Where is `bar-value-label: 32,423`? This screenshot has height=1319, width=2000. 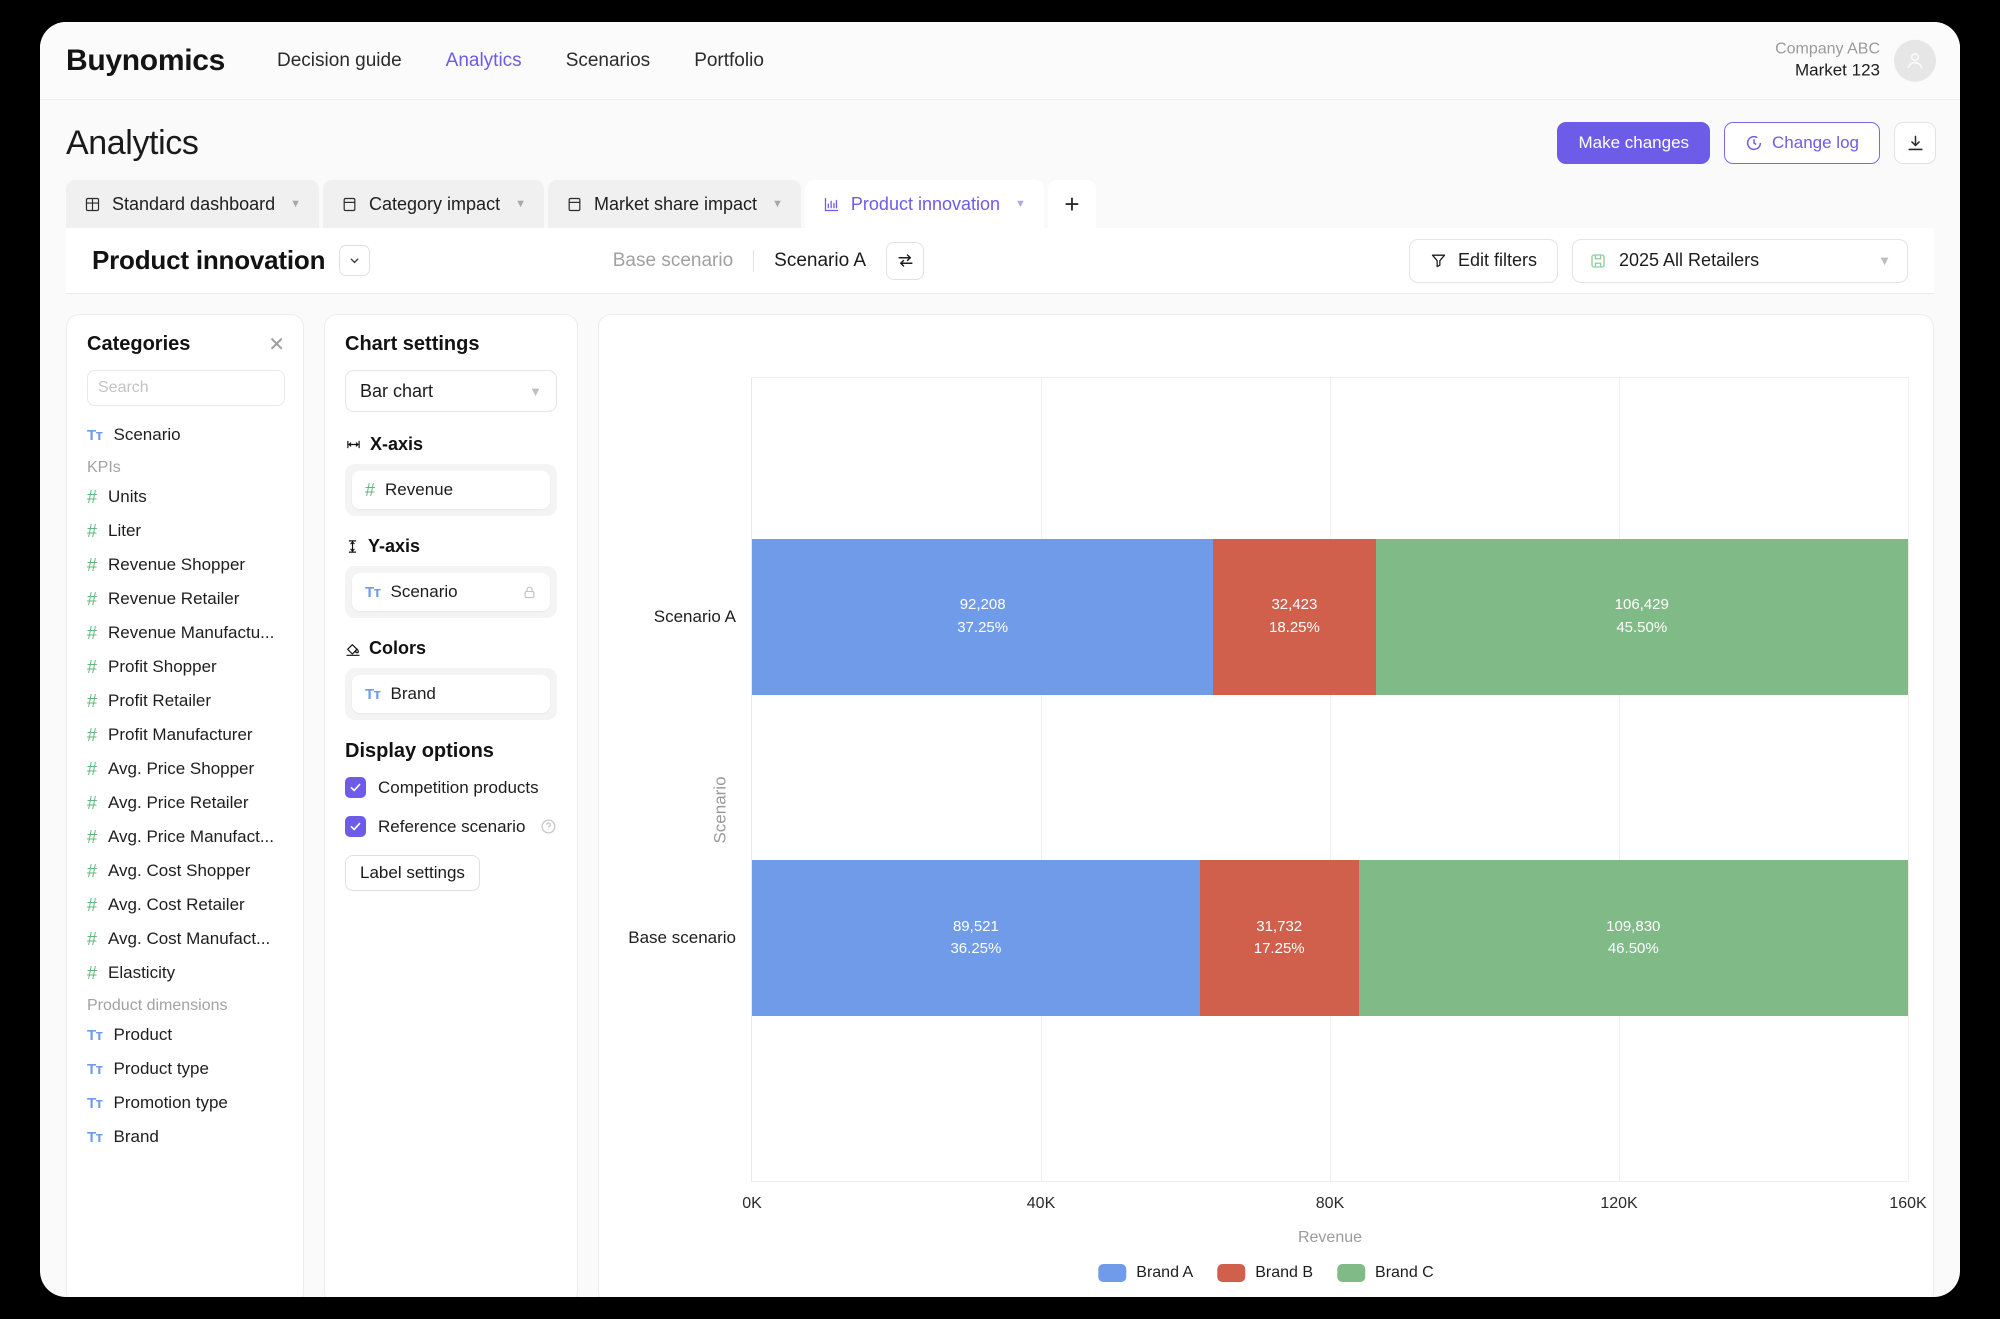
bar-value-label: 32,423 is located at coordinates (1294, 605).